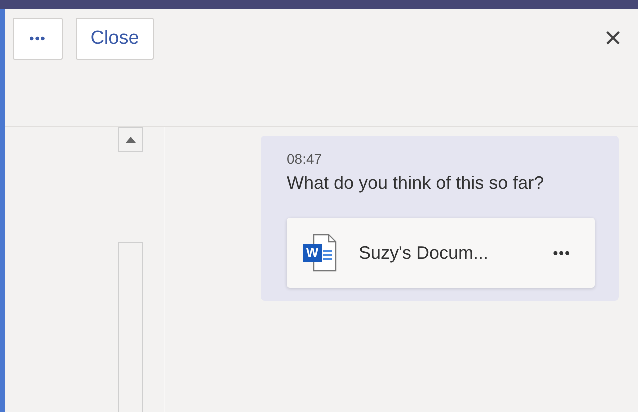 This screenshot has height=412, width=638. What do you see at coordinates (130, 327) in the screenshot?
I see `scrollbar-thumb` at bounding box center [130, 327].